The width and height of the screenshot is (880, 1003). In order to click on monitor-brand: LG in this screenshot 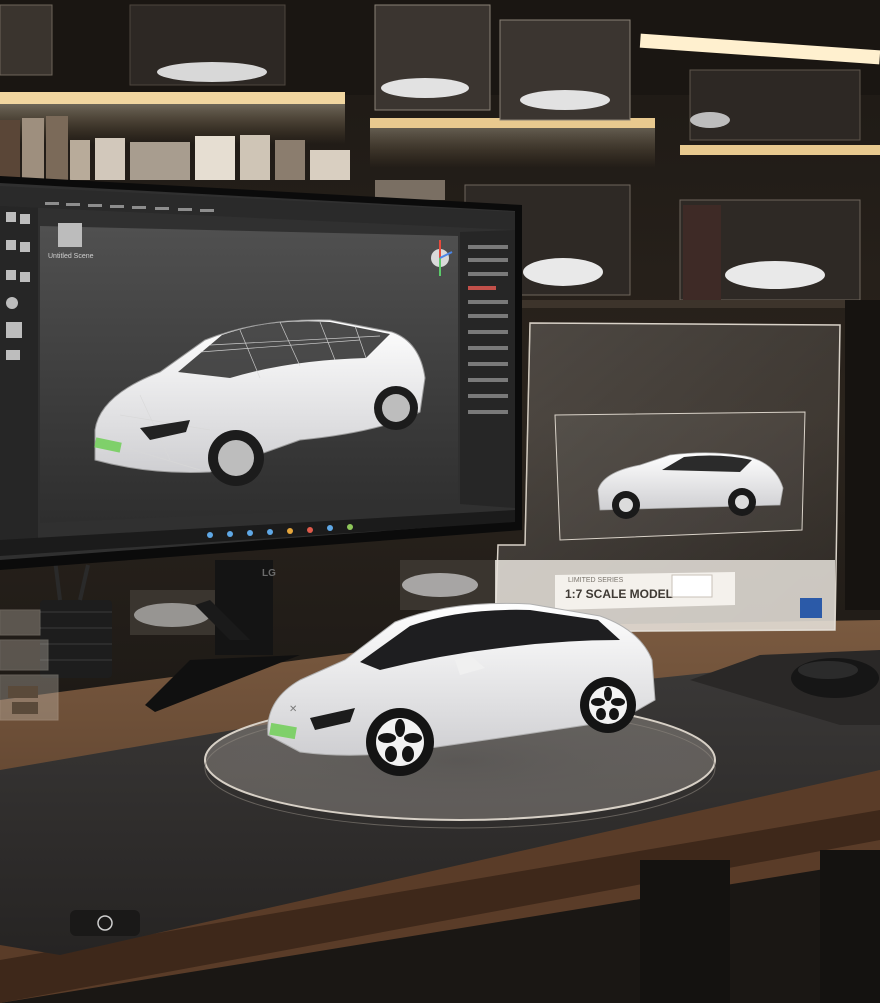, I will do `click(269, 573)`.